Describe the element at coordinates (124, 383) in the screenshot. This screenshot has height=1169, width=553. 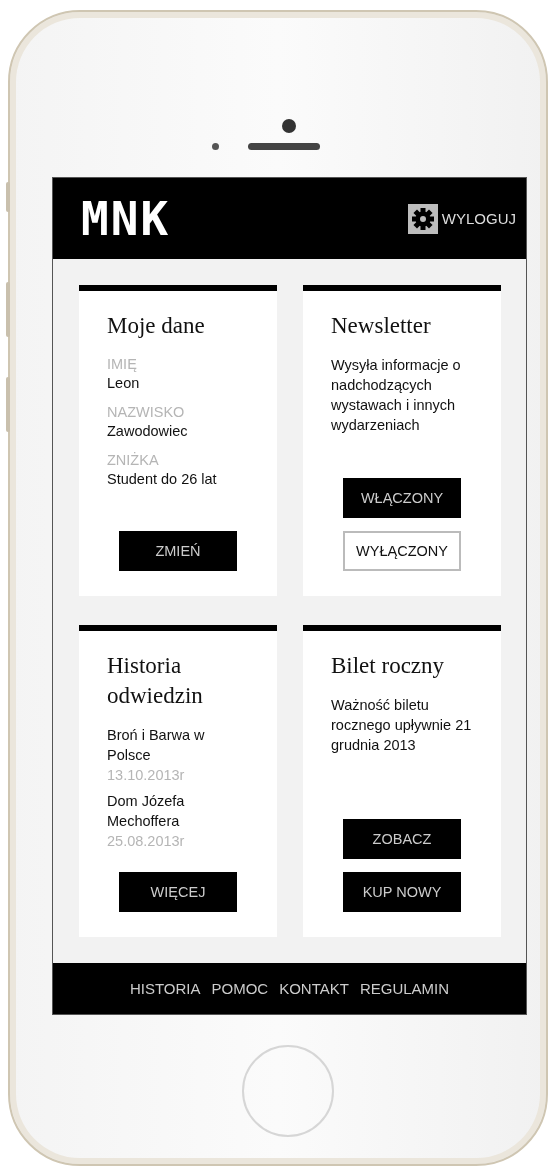
I see `field-value: Leon` at that location.